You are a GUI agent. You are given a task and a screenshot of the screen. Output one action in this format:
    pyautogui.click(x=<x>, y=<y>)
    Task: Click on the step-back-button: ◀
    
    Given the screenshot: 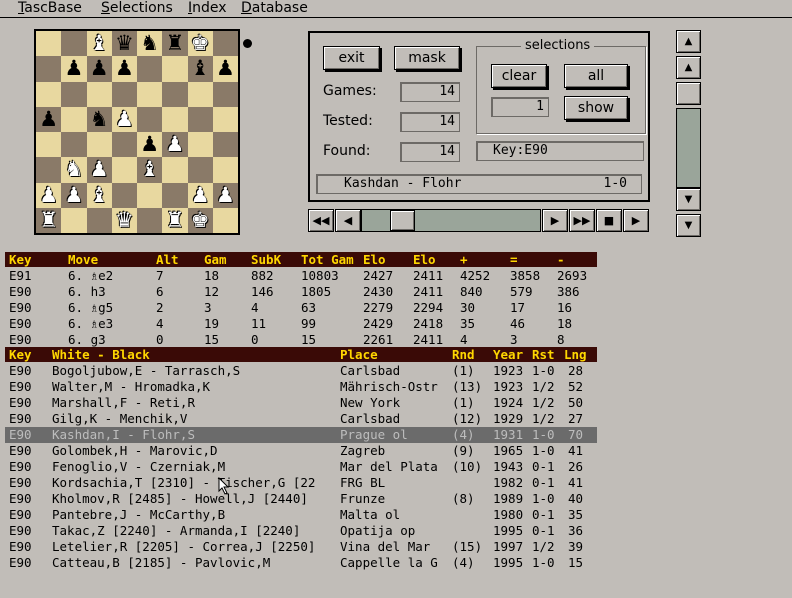 What is the action you would take?
    pyautogui.click(x=348, y=220)
    